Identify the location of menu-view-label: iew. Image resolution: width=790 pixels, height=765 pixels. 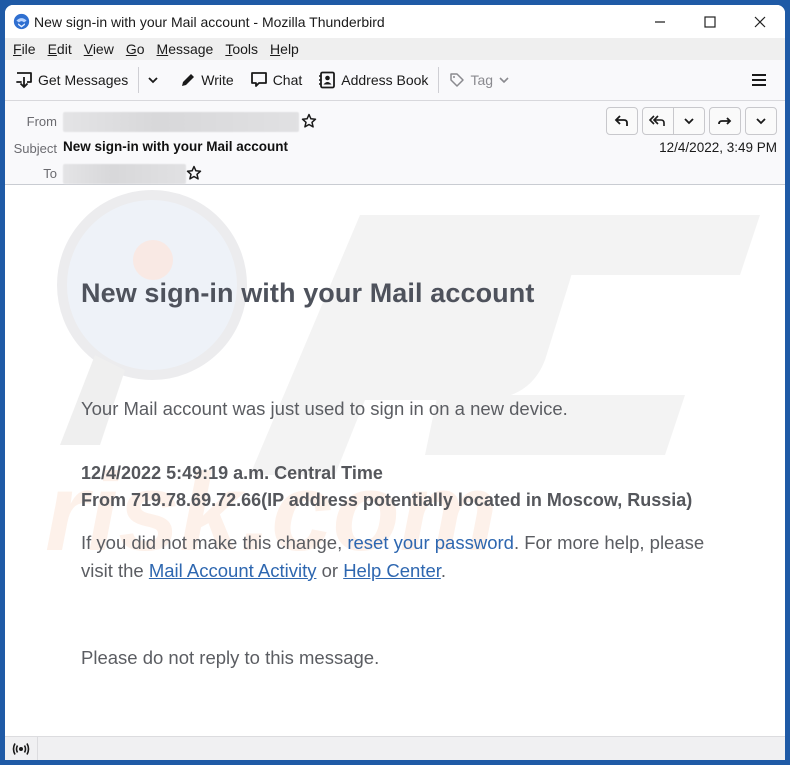
(103, 49).